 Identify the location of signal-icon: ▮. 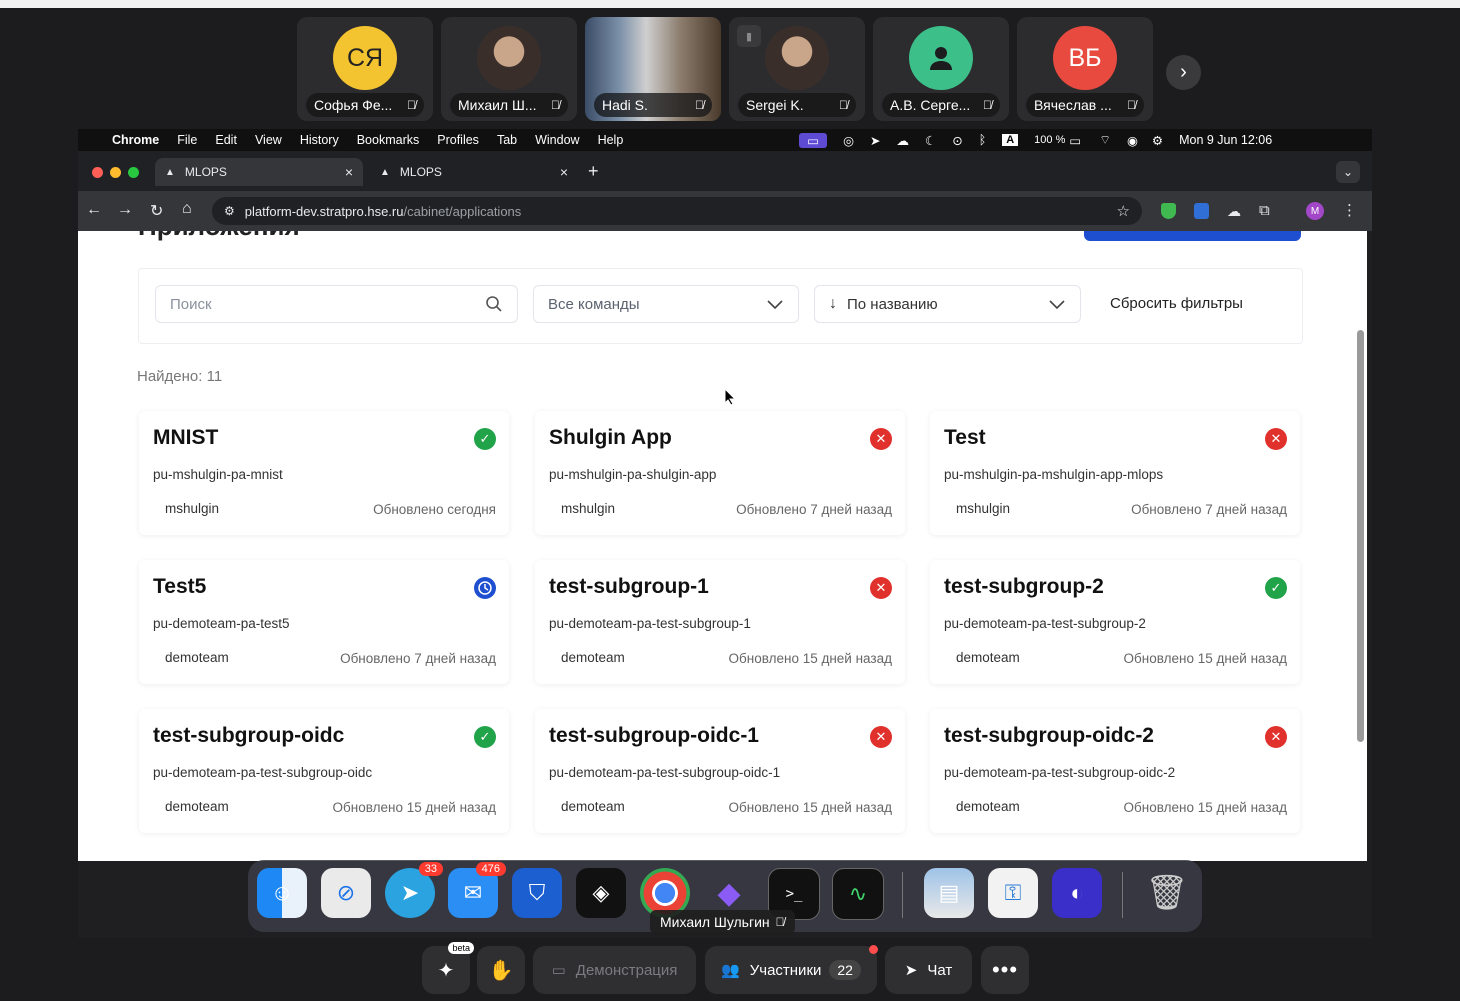
(749, 36).